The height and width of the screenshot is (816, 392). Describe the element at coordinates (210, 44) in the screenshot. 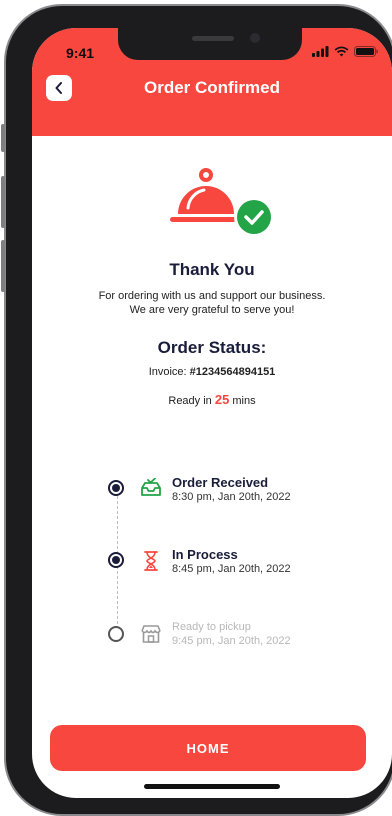

I see `notch` at that location.